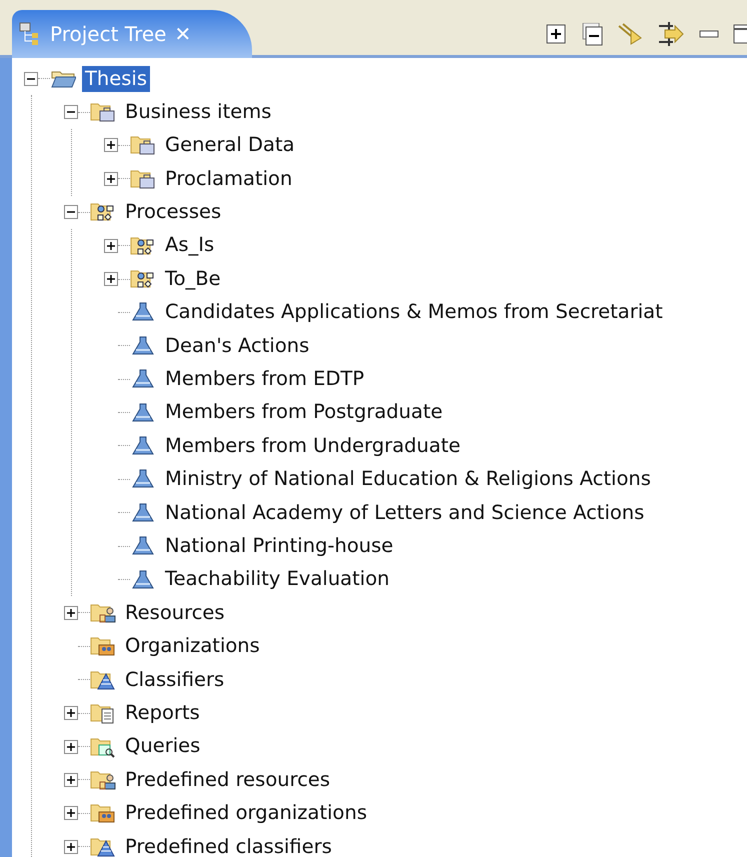  What do you see at coordinates (556, 34) in the screenshot?
I see `expand-all-icon` at bounding box center [556, 34].